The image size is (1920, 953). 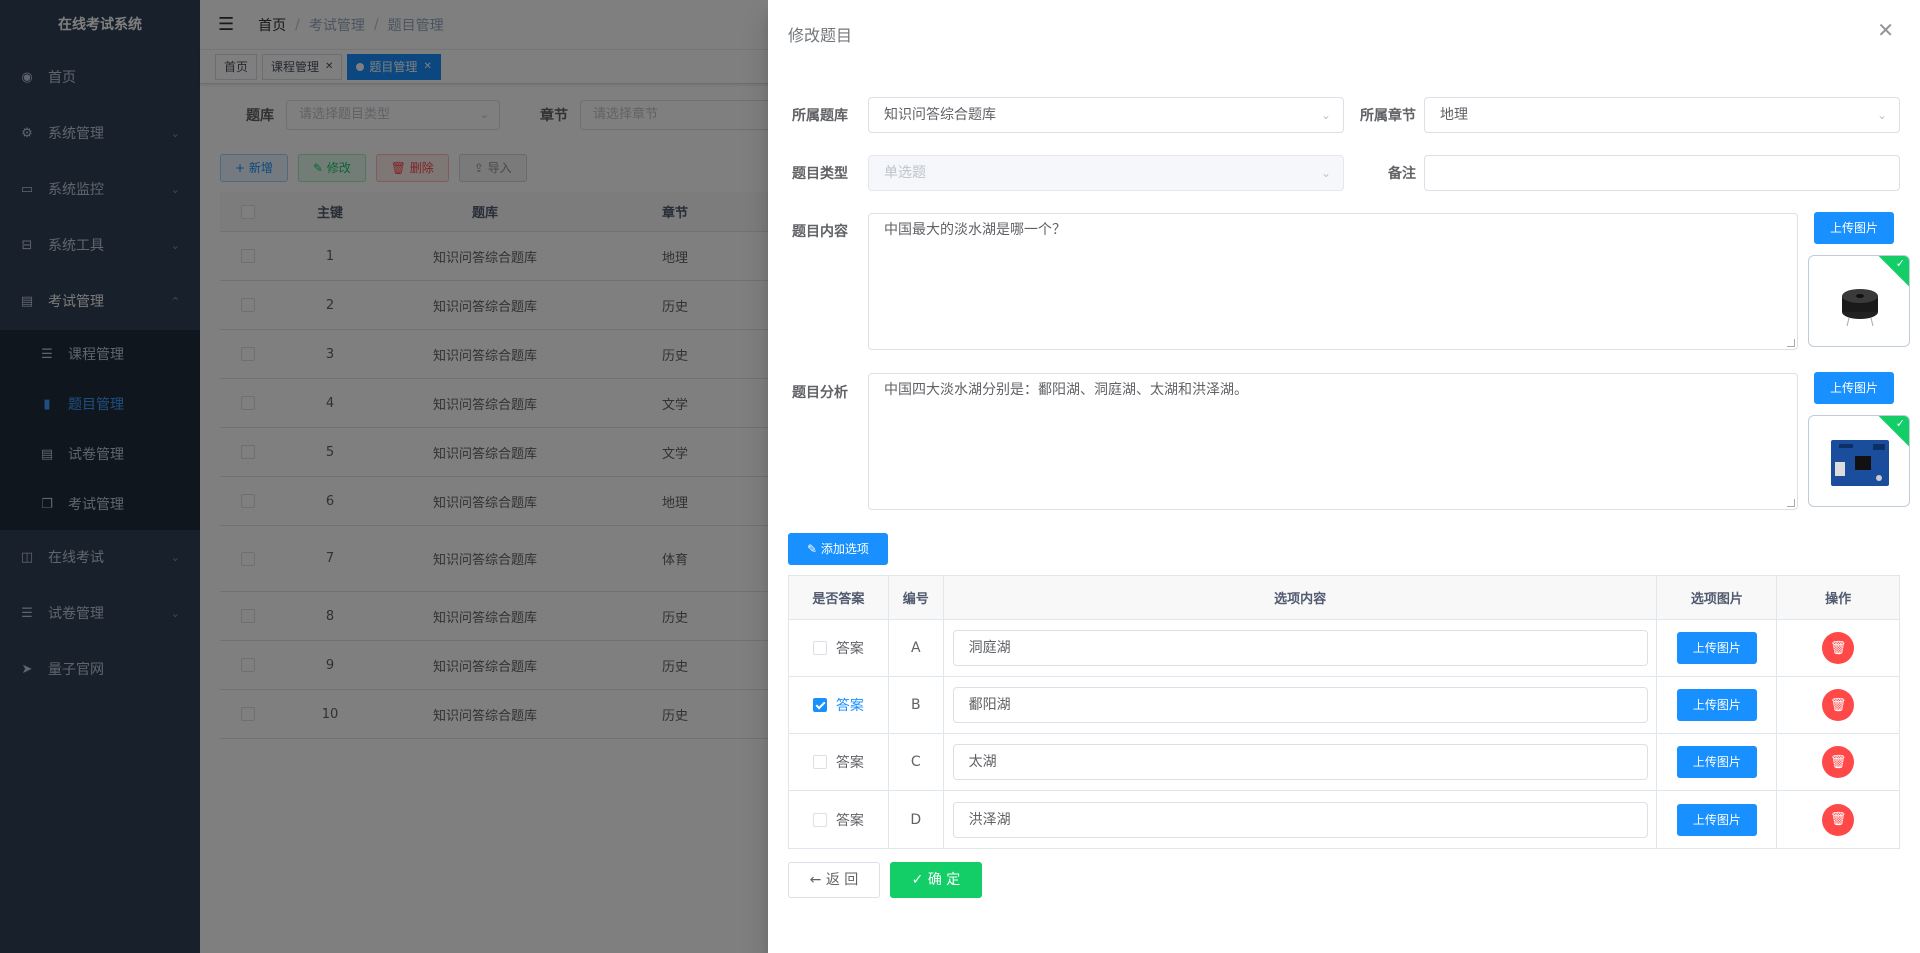 I want to click on remark-label: 备注, so click(x=1402, y=174).